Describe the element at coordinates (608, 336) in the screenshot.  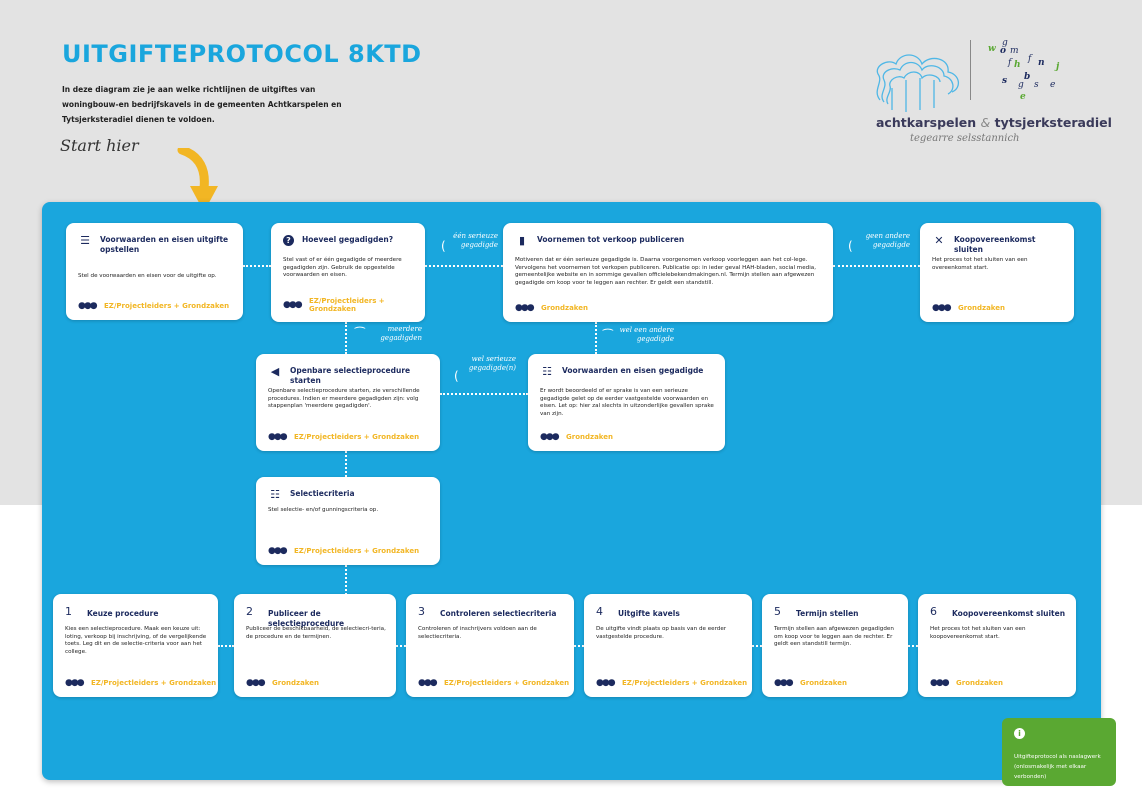
I see `brace-wel-een-andere: ⁀` at that location.